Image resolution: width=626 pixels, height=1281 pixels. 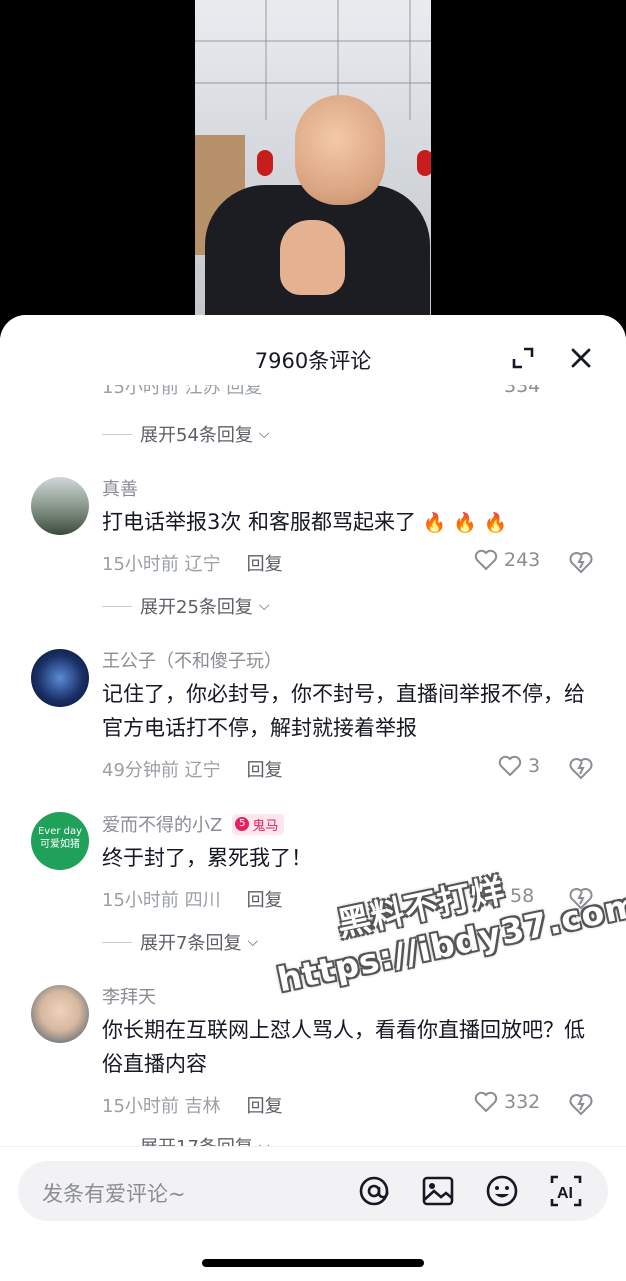 I want to click on emoji-icon, so click(x=502, y=1191).